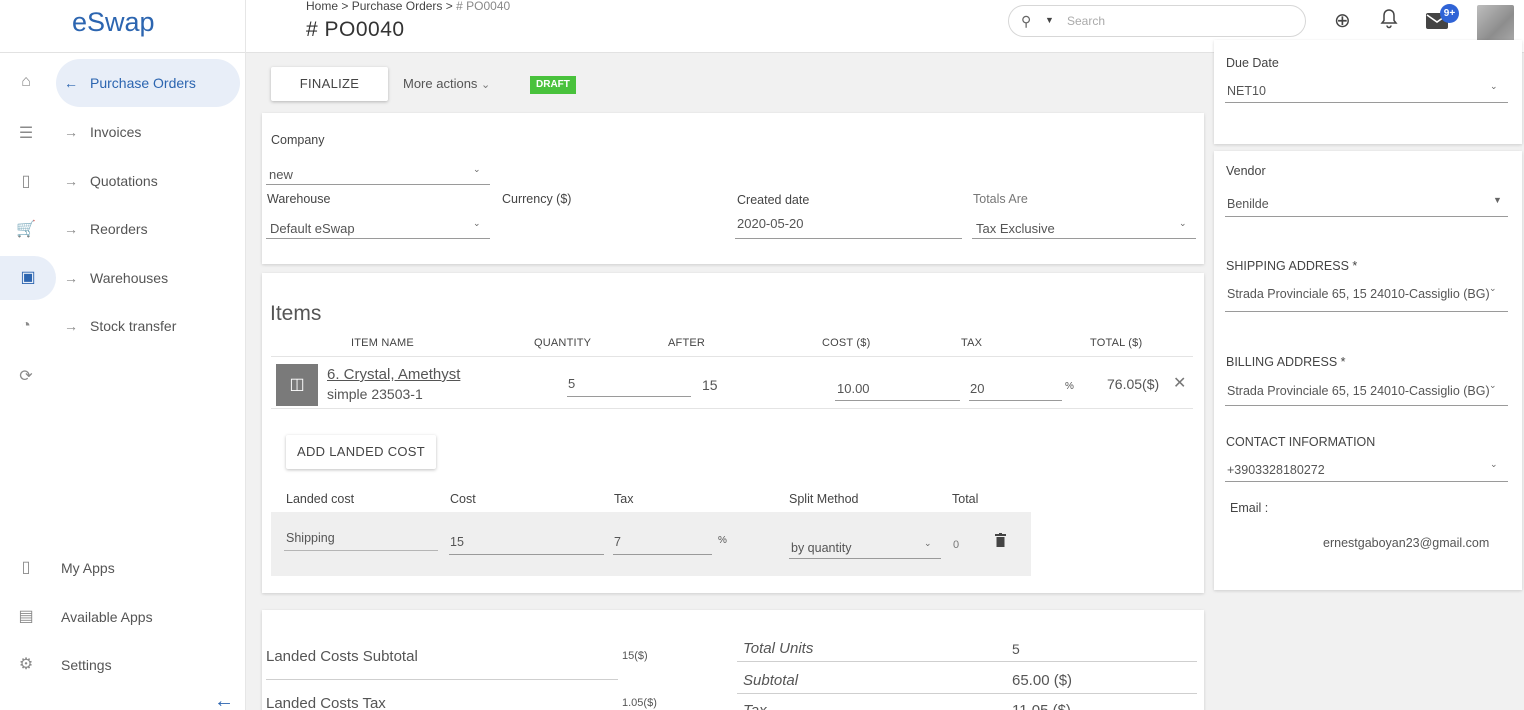 The height and width of the screenshot is (710, 1524). Describe the element at coordinates (361, 452) in the screenshot. I see `add-landed-cost-button: ADD LANDED COST` at that location.